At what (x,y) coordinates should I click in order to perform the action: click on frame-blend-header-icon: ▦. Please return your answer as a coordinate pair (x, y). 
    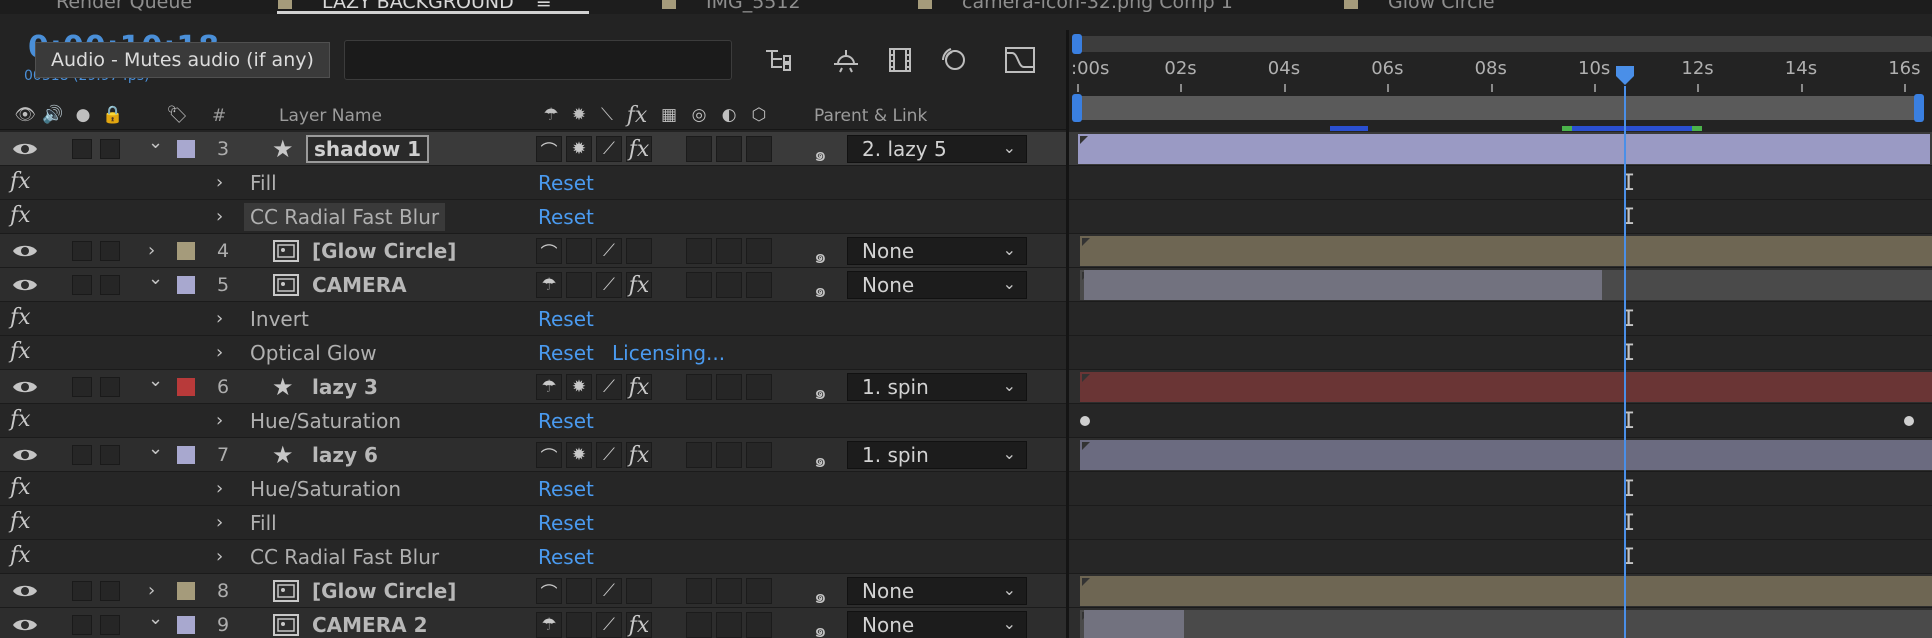
    Looking at the image, I should click on (669, 115).